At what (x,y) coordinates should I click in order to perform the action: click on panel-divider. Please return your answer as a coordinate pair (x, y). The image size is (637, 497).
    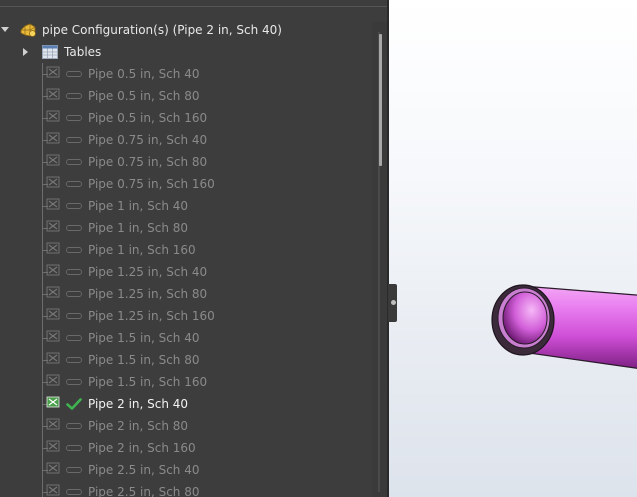
    Looking at the image, I should click on (193, 6).